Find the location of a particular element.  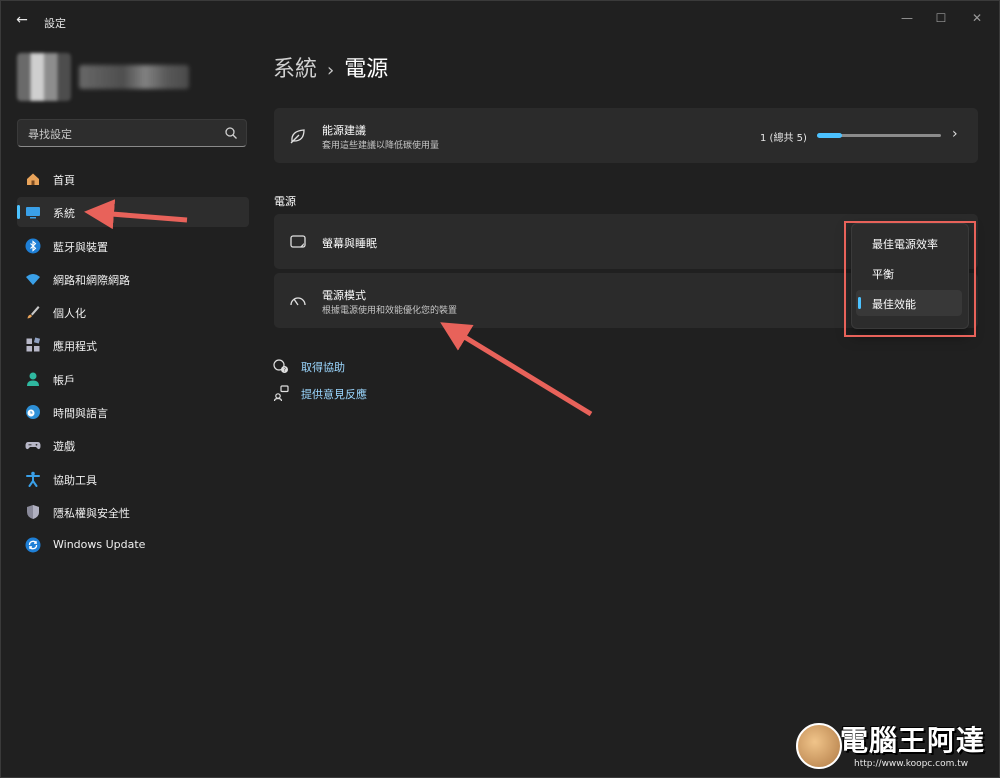

annotation-arrow-system is located at coordinates (136, 214).